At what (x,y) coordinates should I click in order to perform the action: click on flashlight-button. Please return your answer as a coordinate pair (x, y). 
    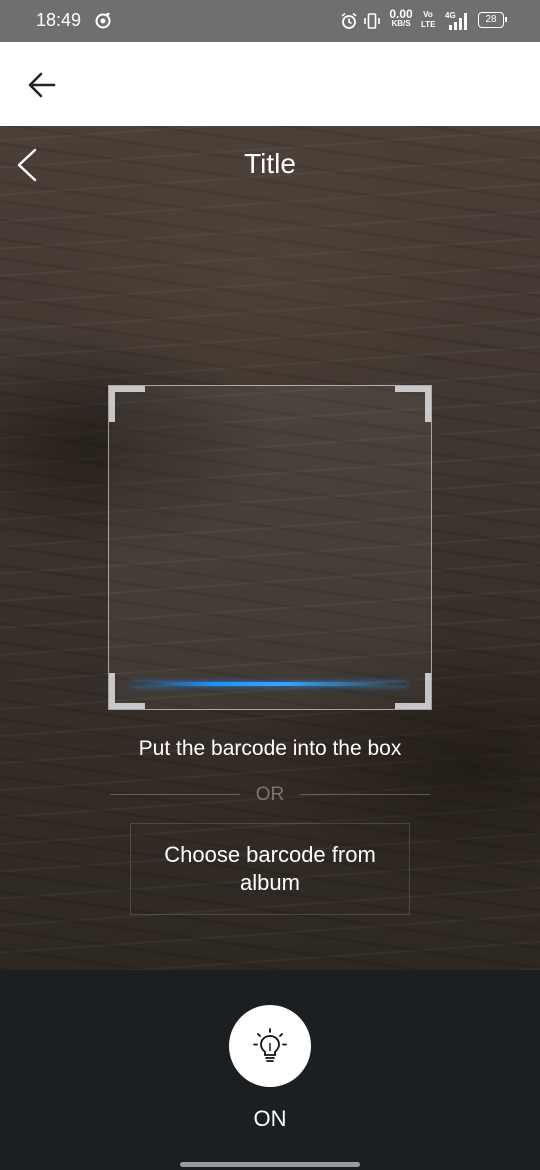
    Looking at the image, I should click on (270, 1046).